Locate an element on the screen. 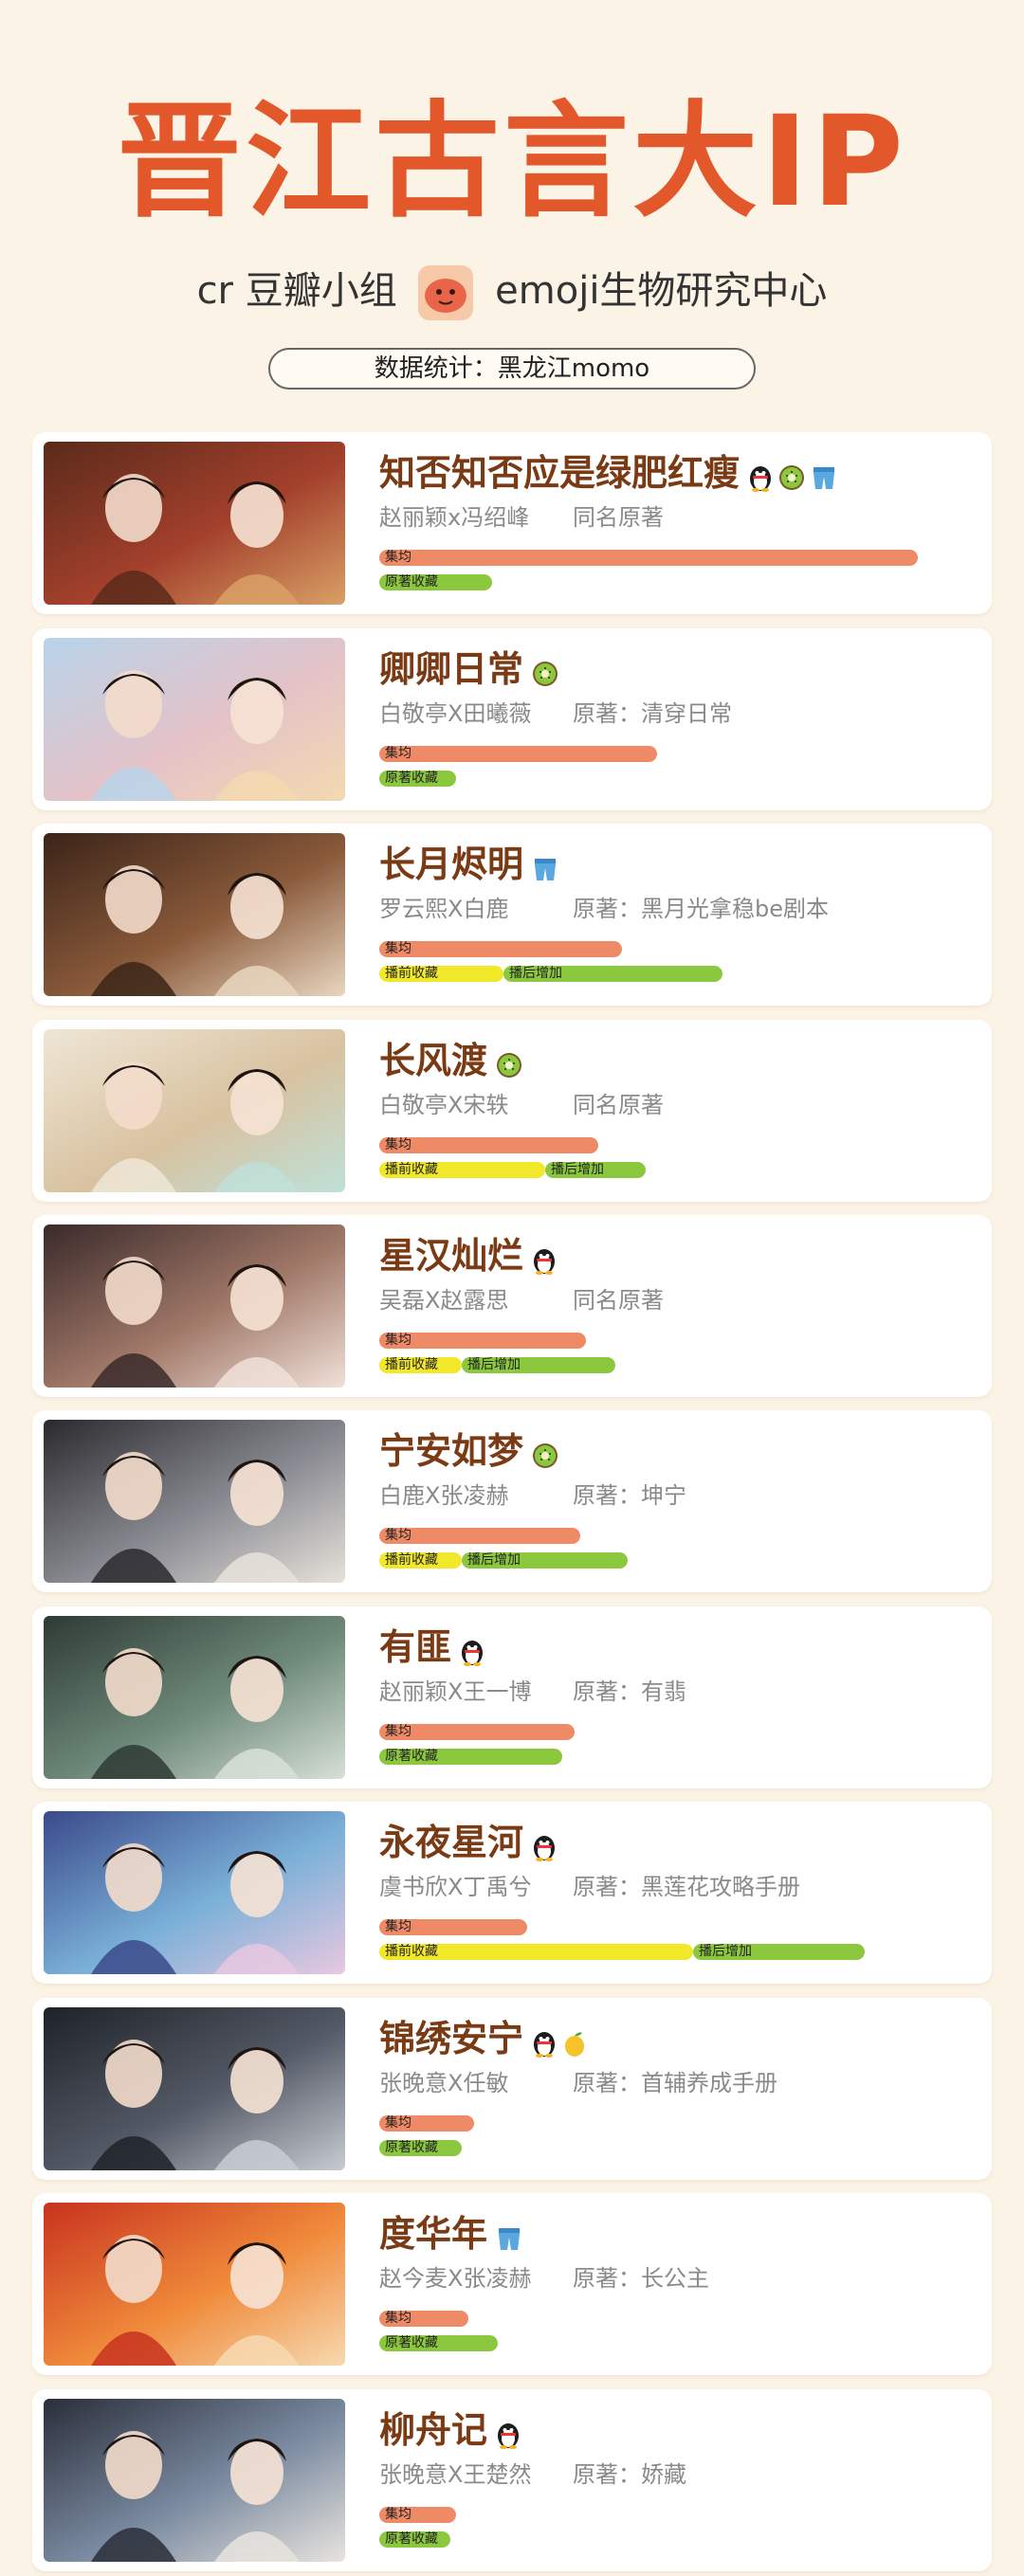 The width and height of the screenshot is (1024, 2576). drama-card: 永夜星河 虞书欣X丁禹兮 原著：黑莲花攻略手册 集均 播前收藏 播后增加 is located at coordinates (512, 1893).